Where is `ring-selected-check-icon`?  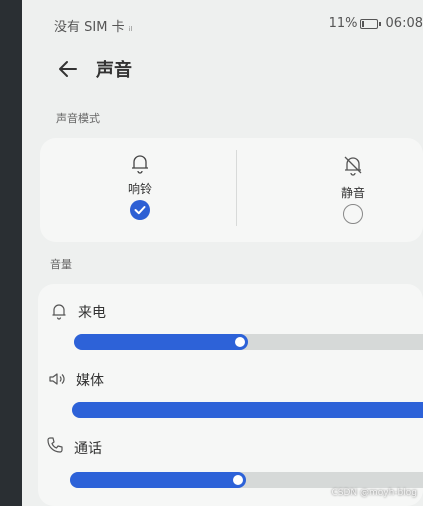
ring-selected-check-icon is located at coordinates (140, 210).